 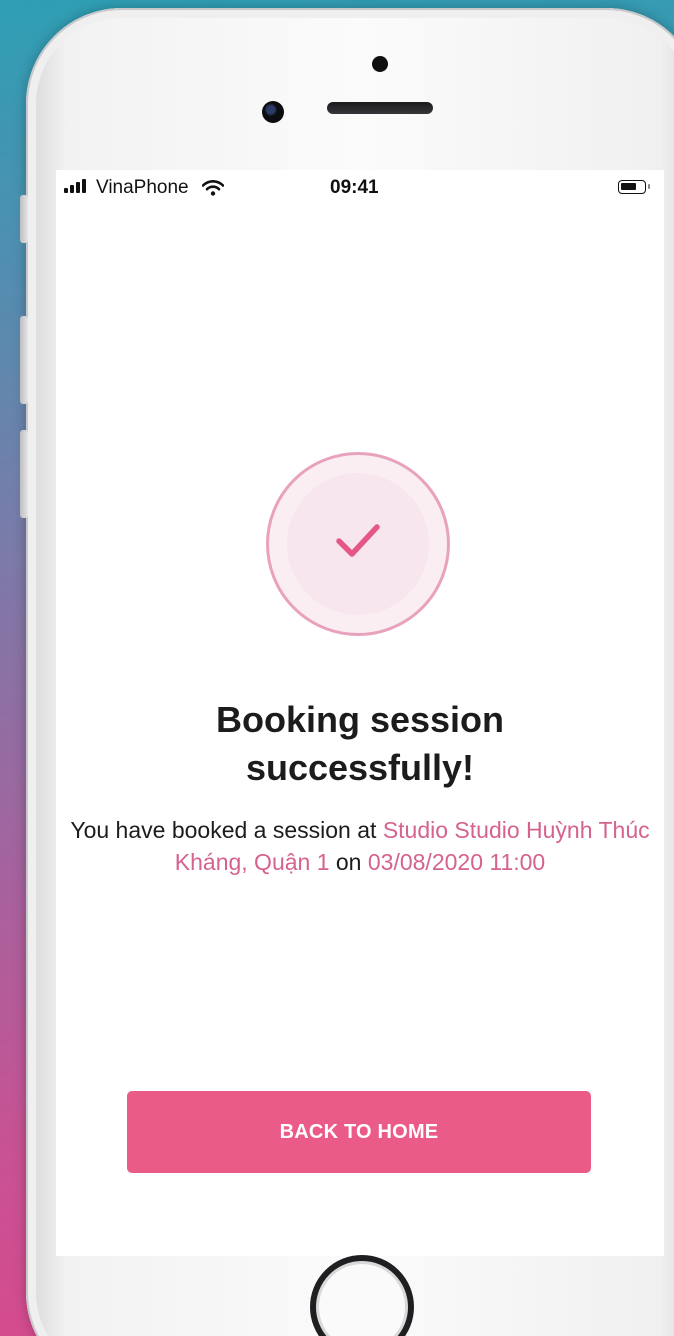 What do you see at coordinates (213, 188) in the screenshot?
I see `wifi-icon` at bounding box center [213, 188].